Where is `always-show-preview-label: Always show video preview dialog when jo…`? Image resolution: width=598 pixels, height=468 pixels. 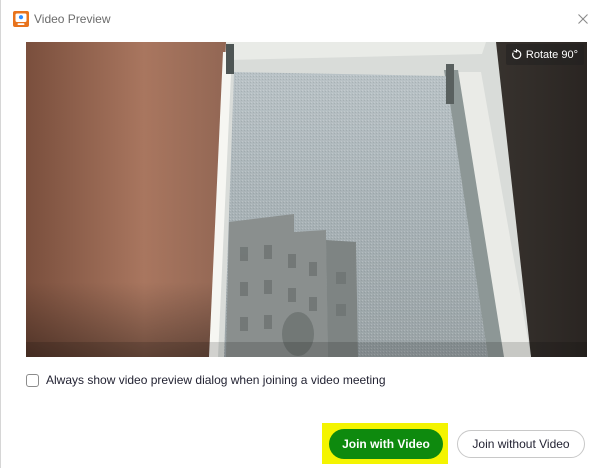
always-show-preview-label: Always show video preview dialog when jo… is located at coordinates (216, 380).